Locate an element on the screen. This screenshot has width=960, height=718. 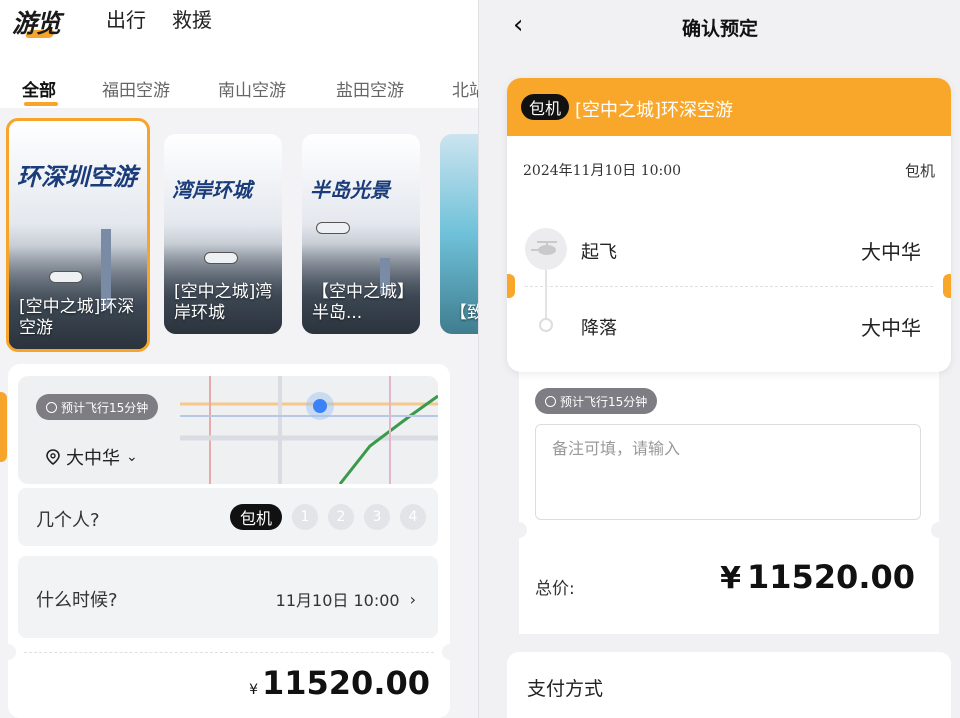
people-label: 几个人? is located at coordinates (68, 520).